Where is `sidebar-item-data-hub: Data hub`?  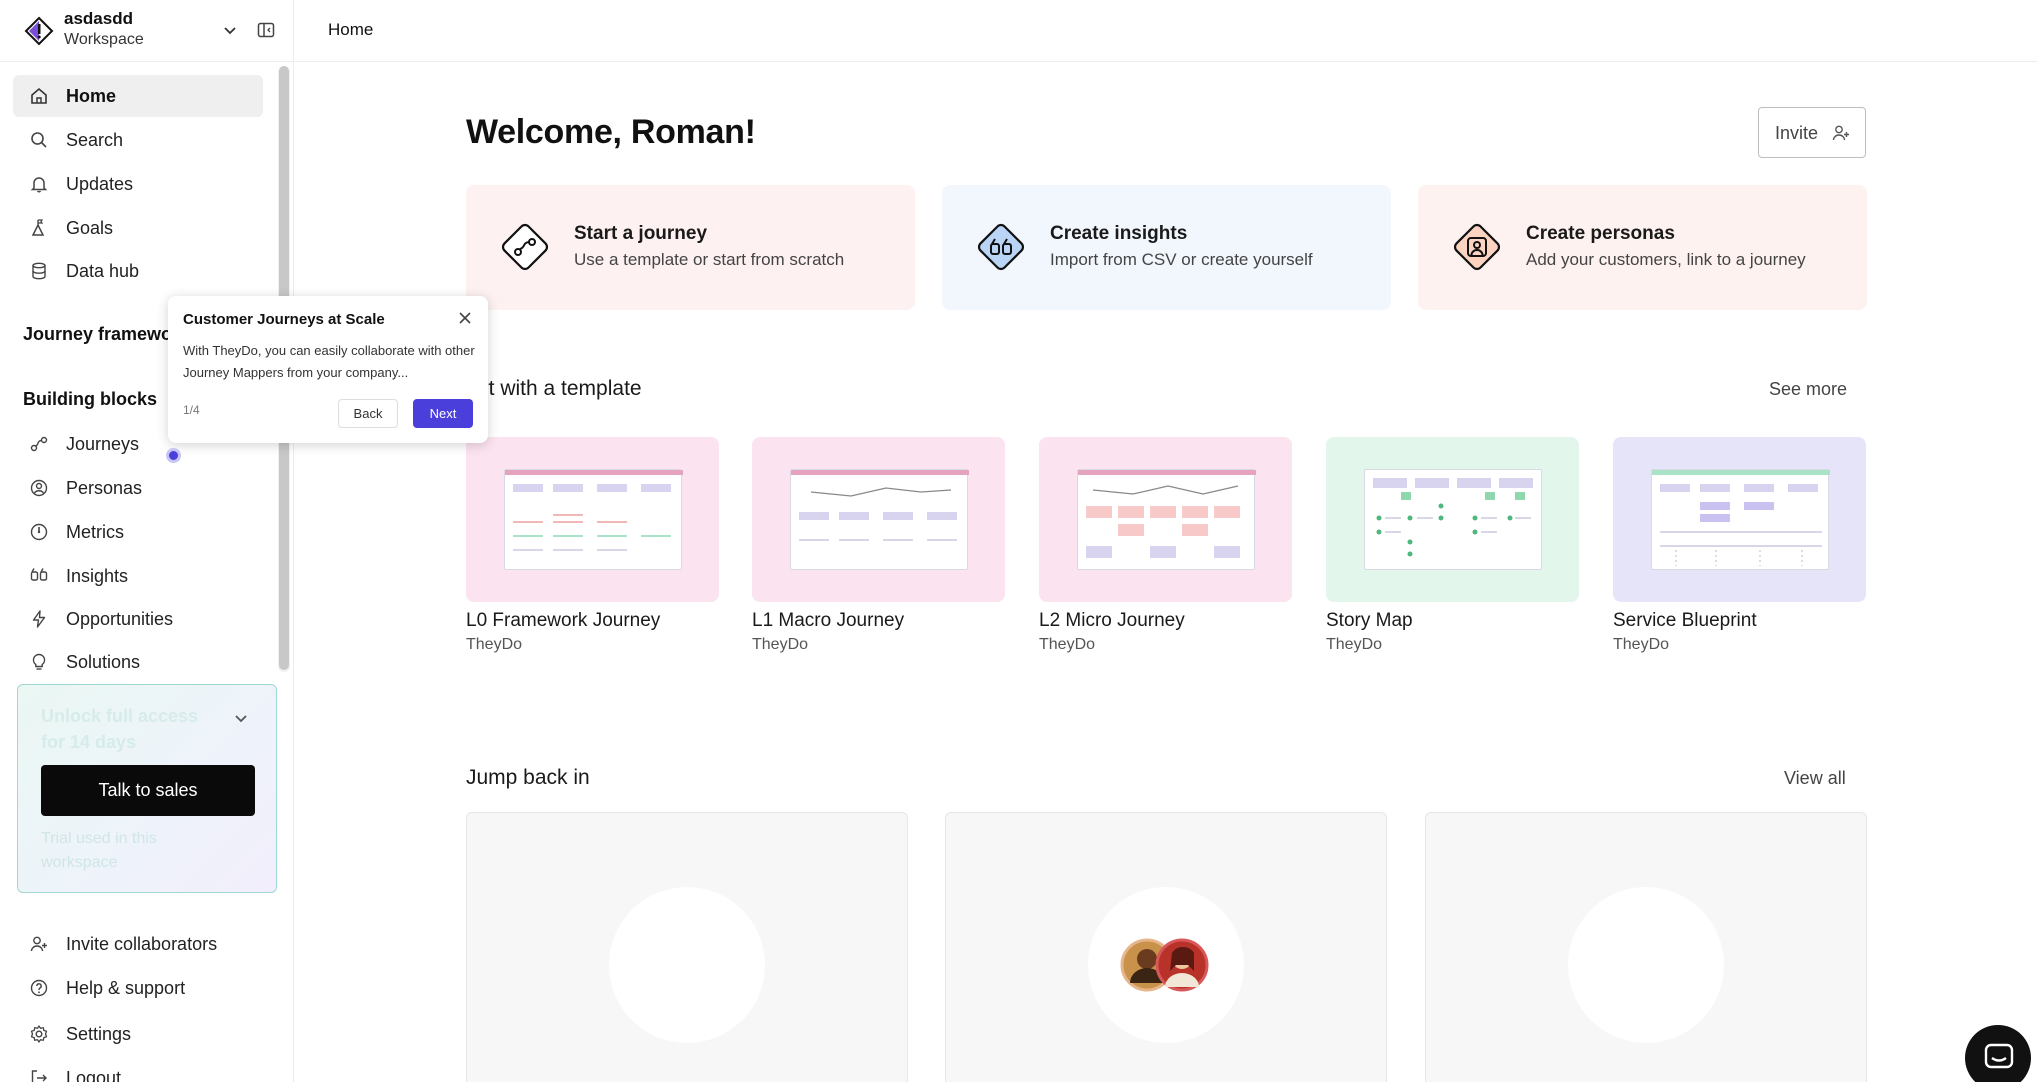 sidebar-item-data-hub: Data hub is located at coordinates (138, 271).